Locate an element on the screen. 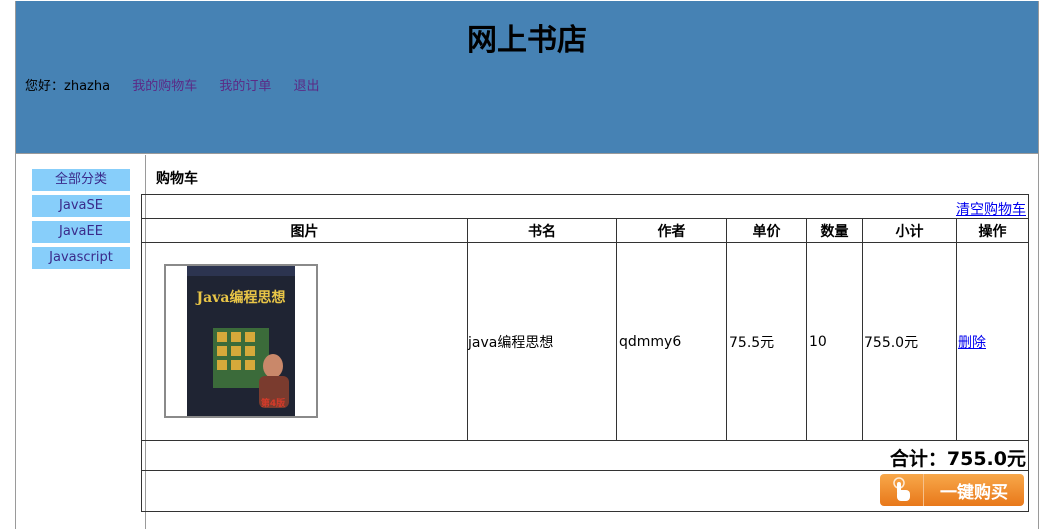  item-price: 75.5元 is located at coordinates (767, 341).